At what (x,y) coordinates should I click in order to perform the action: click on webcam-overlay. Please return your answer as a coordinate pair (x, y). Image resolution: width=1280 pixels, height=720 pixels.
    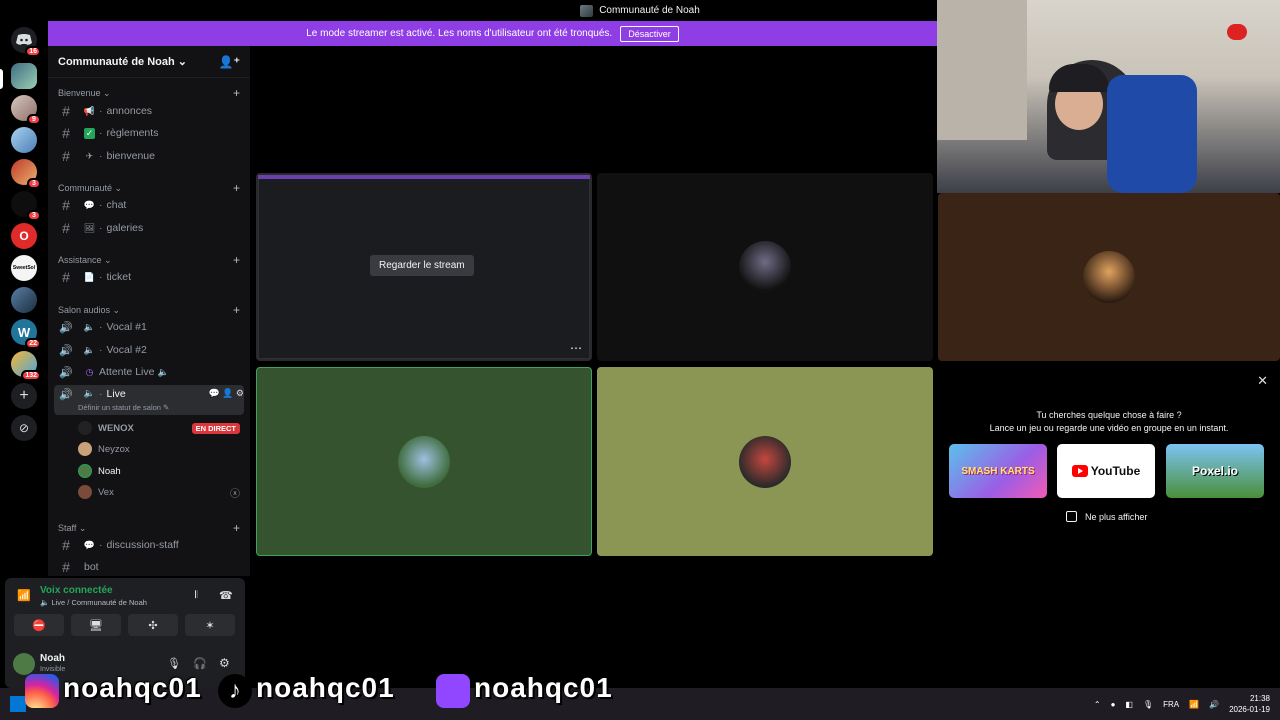
    Looking at the image, I should click on (1108, 96).